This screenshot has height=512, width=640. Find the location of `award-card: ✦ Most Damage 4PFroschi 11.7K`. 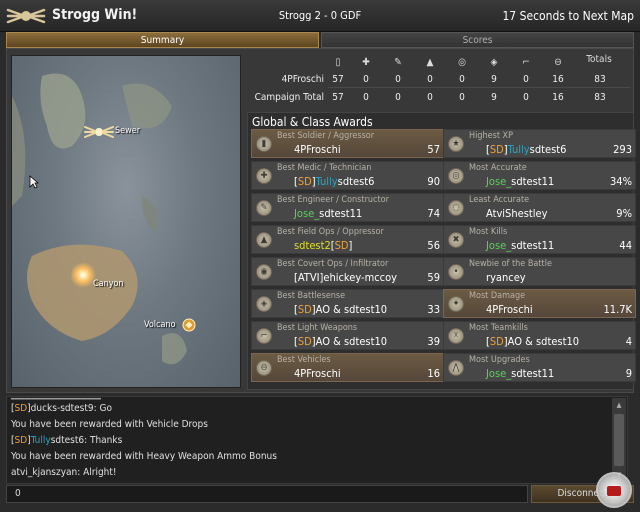

award-card: ✦ Most Damage 4PFroschi 11.7K is located at coordinates (539, 303).